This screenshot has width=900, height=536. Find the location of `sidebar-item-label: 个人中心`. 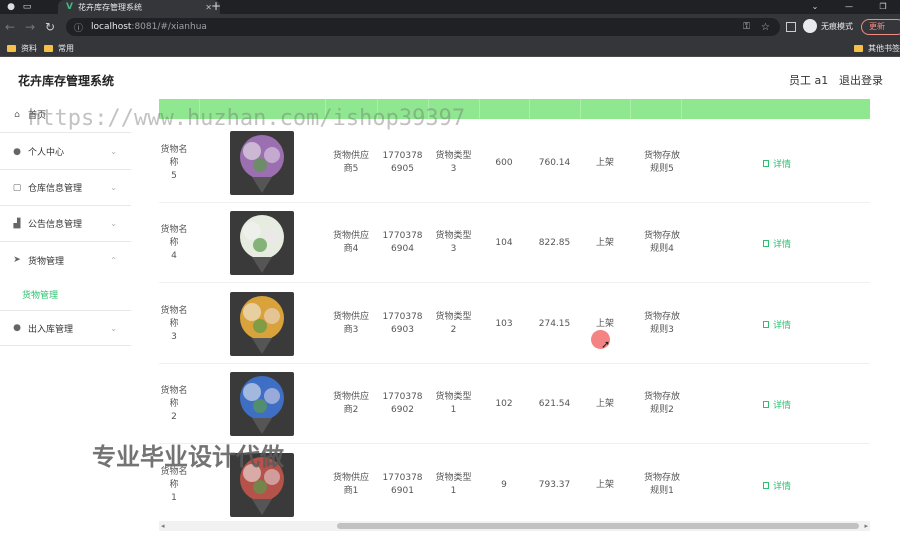

sidebar-item-label: 个人中心 is located at coordinates (46, 153).